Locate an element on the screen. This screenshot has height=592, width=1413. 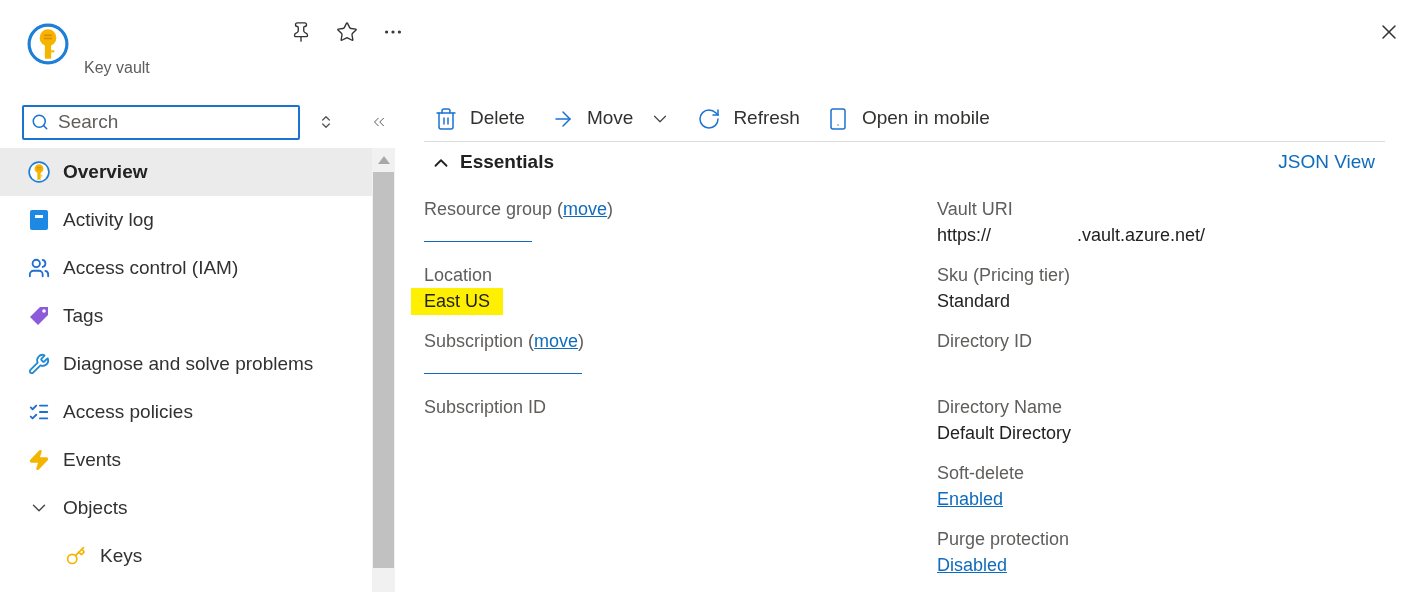
field-value: .vault.azure.net/ is located at coordinates (1141, 235).